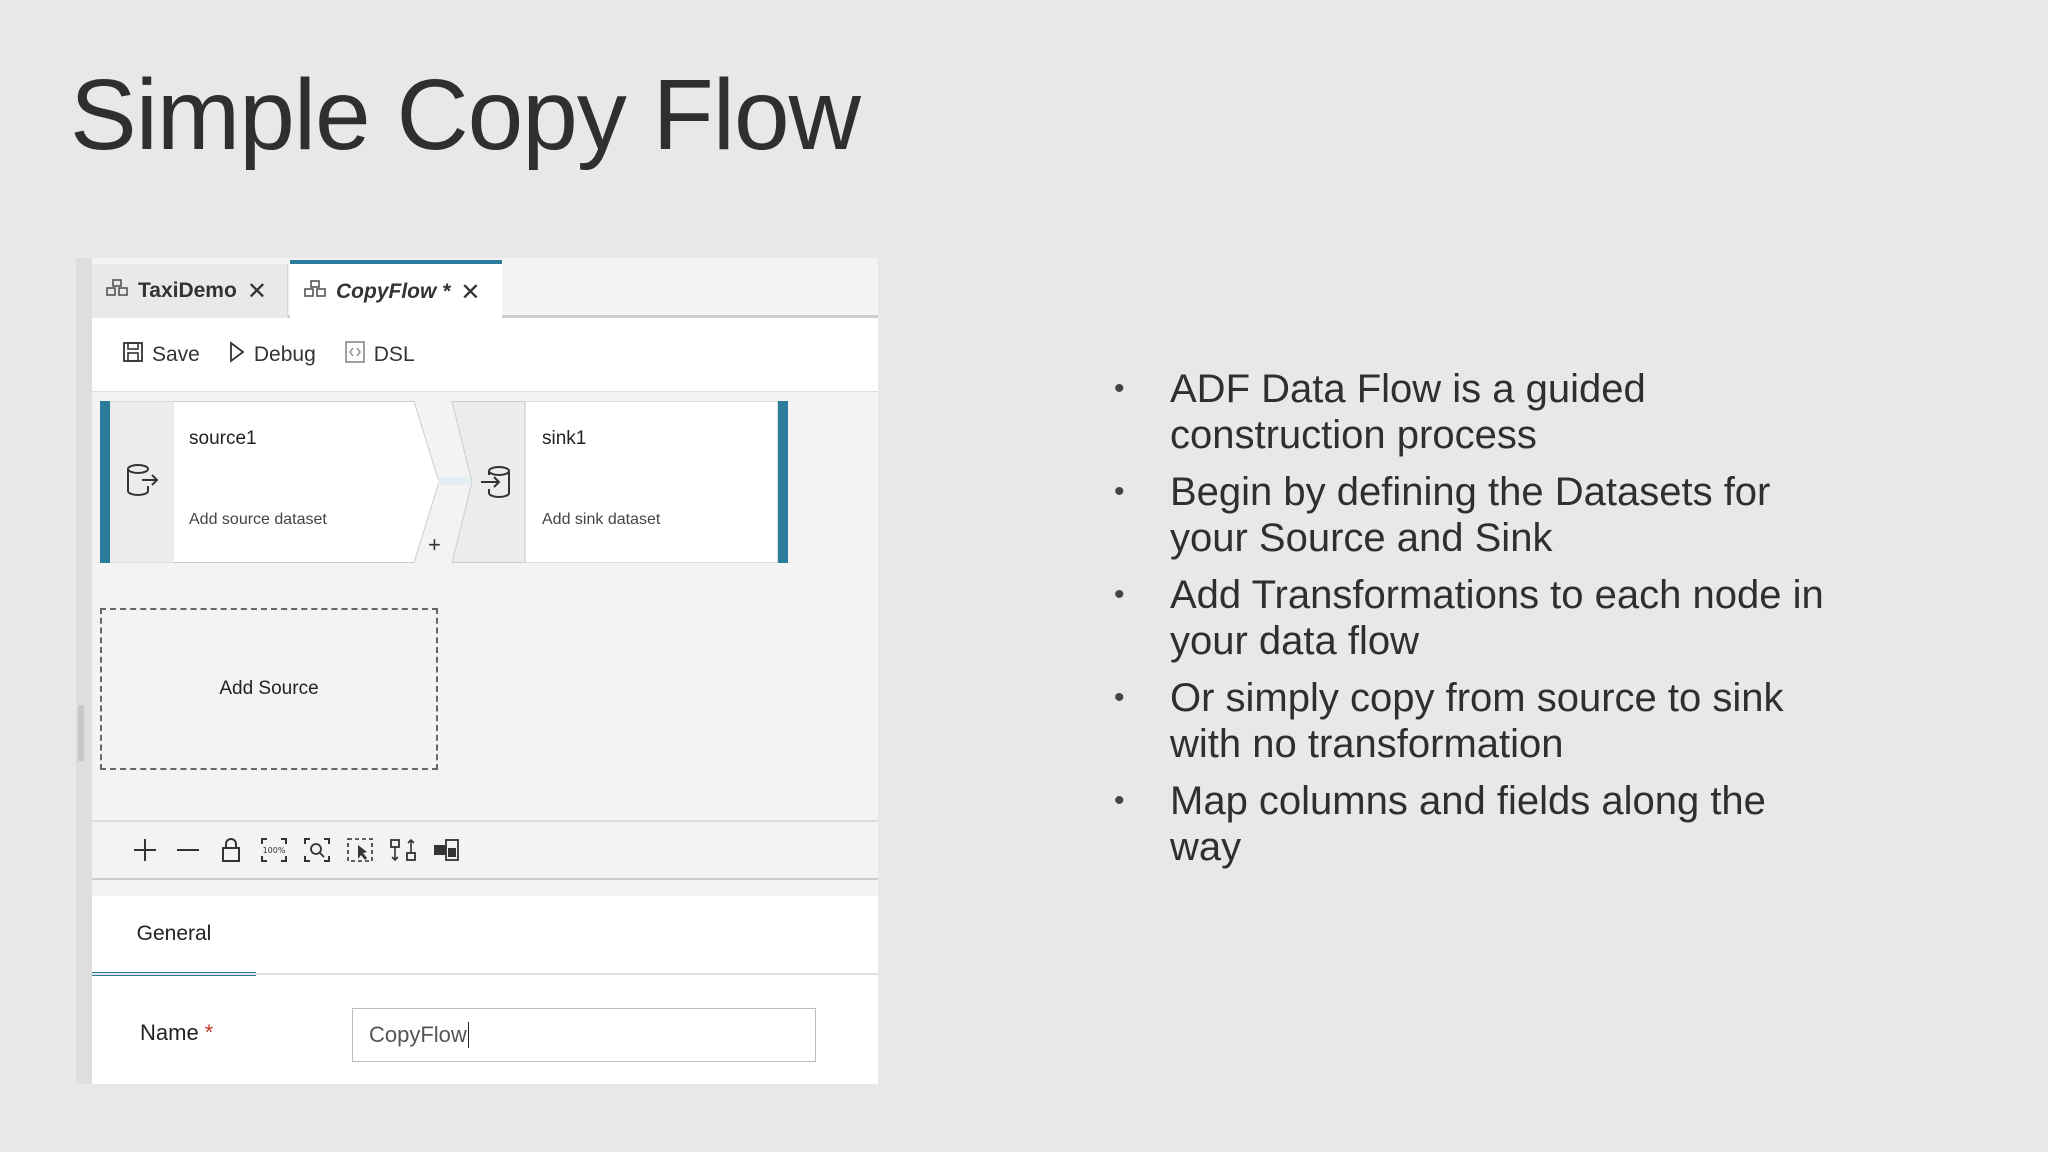  I want to click on add-source-label: Add Source, so click(269, 688).